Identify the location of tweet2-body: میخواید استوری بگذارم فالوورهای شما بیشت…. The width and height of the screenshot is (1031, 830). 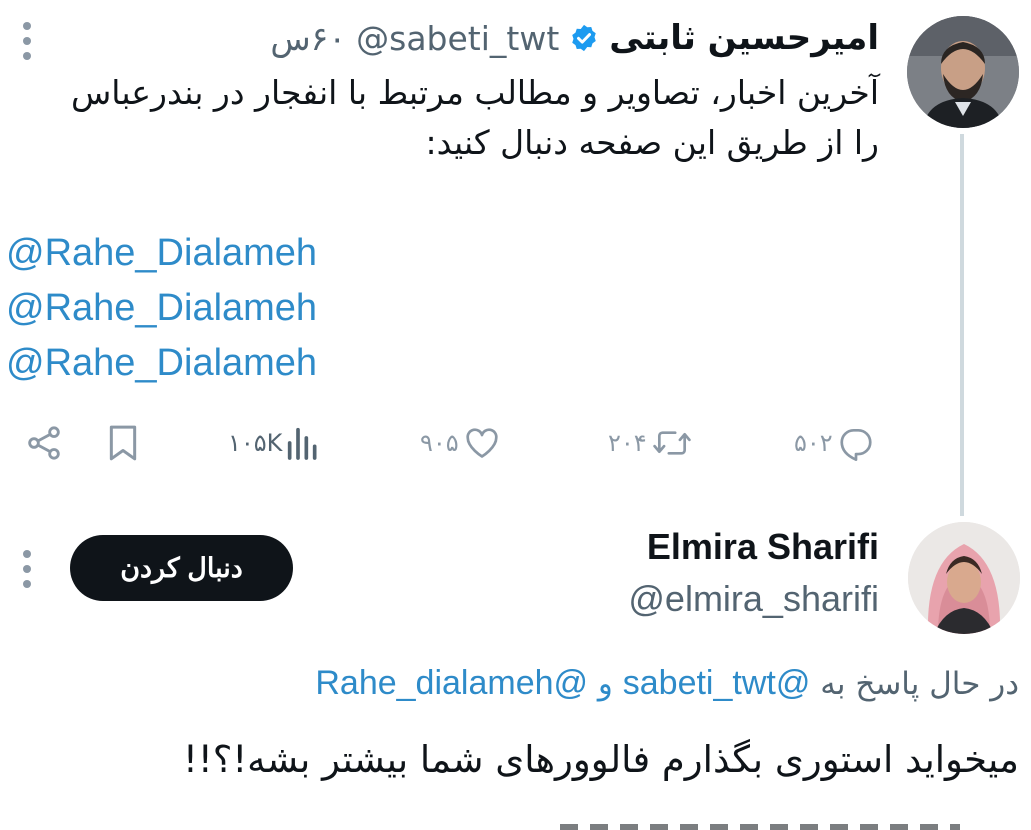
(601, 759).